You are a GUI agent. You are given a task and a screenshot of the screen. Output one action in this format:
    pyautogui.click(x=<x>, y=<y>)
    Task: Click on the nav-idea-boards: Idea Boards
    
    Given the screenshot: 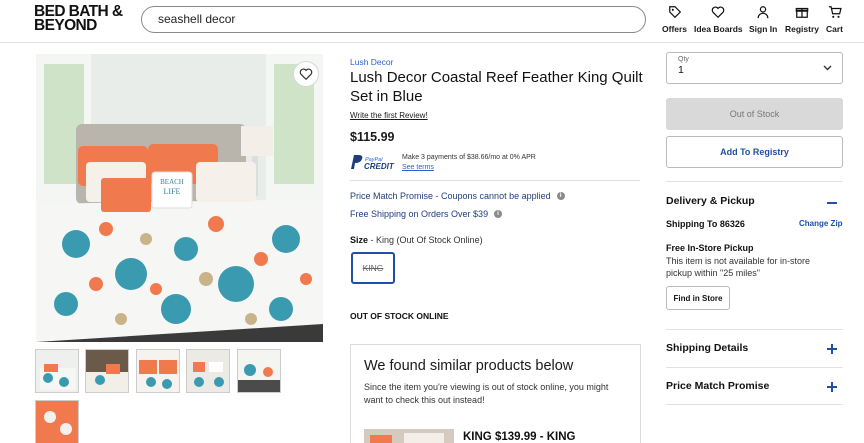 What is the action you would take?
    pyautogui.click(x=718, y=19)
    